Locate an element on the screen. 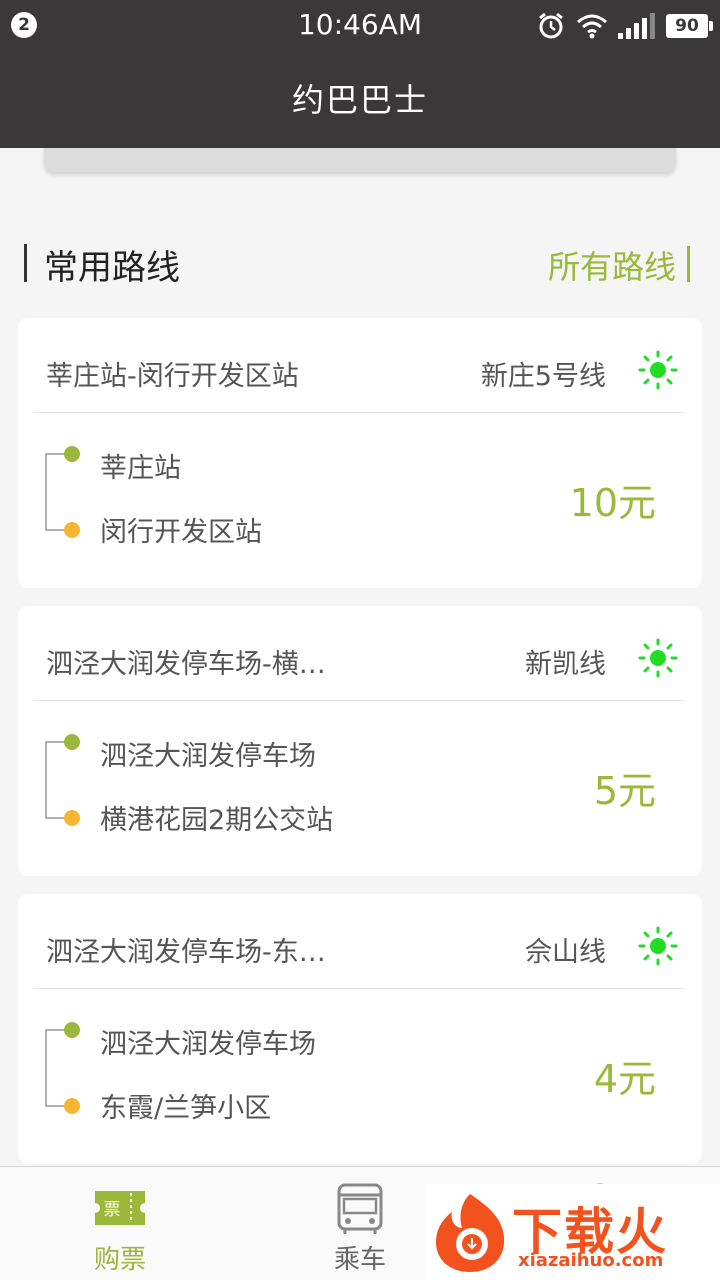 The image size is (720, 1280). all-routes-link: 所有路线 is located at coordinates (612, 265).